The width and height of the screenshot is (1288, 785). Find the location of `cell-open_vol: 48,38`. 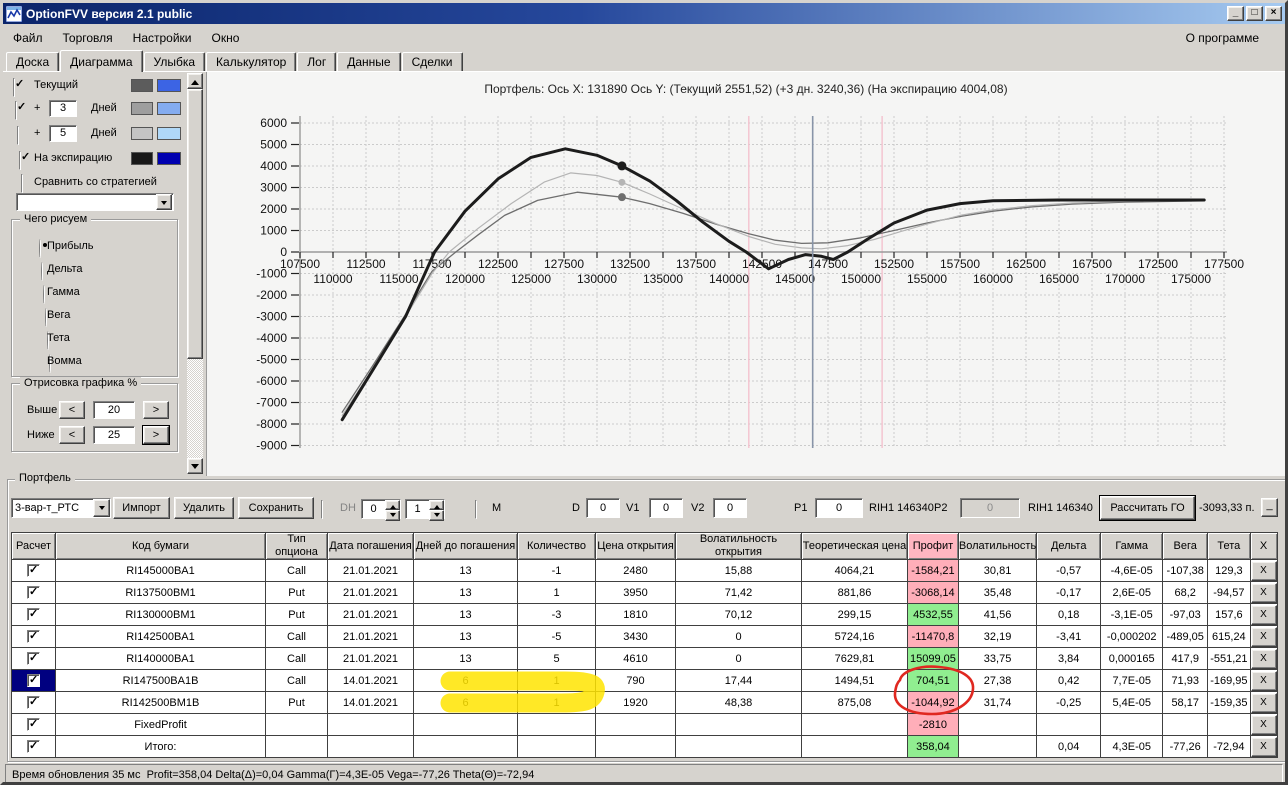

cell-open_vol: 48,38 is located at coordinates (738, 702).